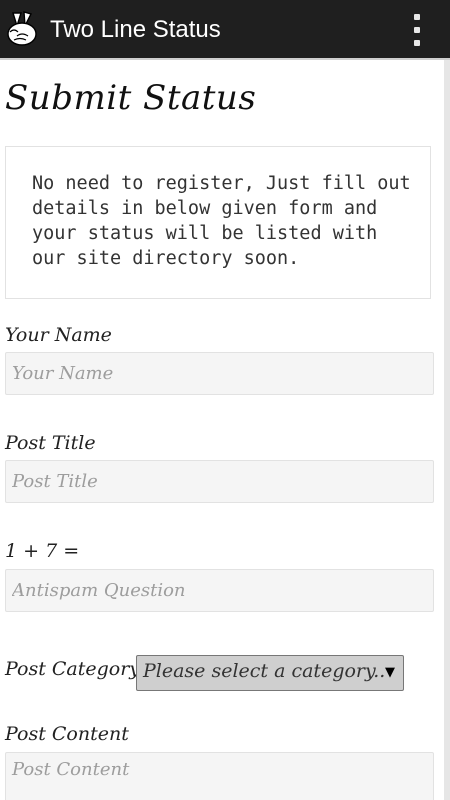 The height and width of the screenshot is (800, 450). Describe the element at coordinates (50, 443) in the screenshot. I see `post-title-label: Post Title` at that location.